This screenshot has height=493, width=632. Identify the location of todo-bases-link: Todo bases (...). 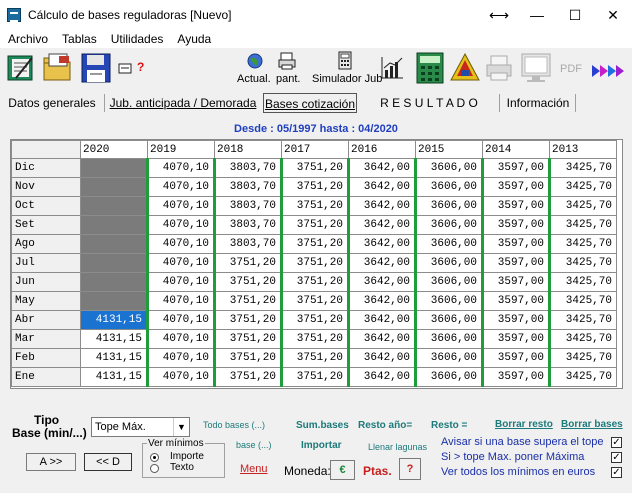
(234, 425).